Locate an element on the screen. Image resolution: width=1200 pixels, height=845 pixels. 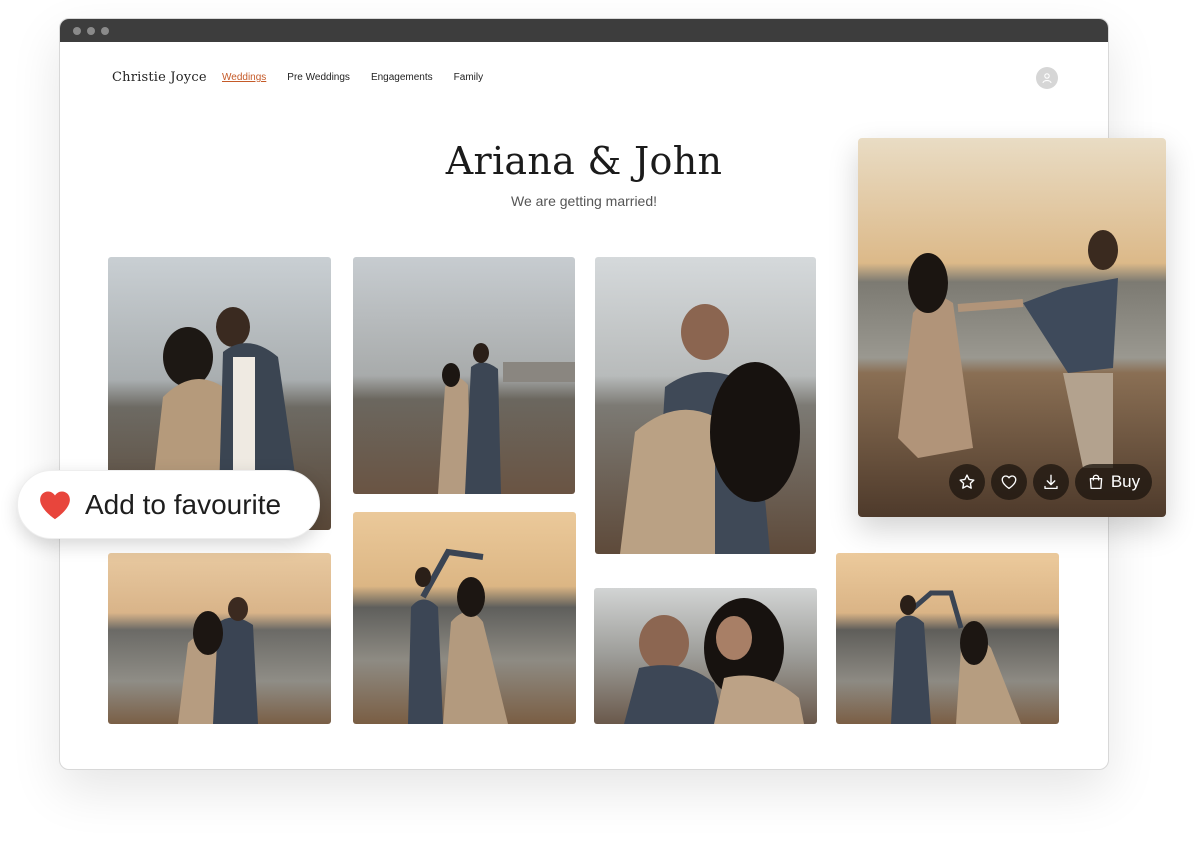
nav-item-family: Family is located at coordinates (468, 77).